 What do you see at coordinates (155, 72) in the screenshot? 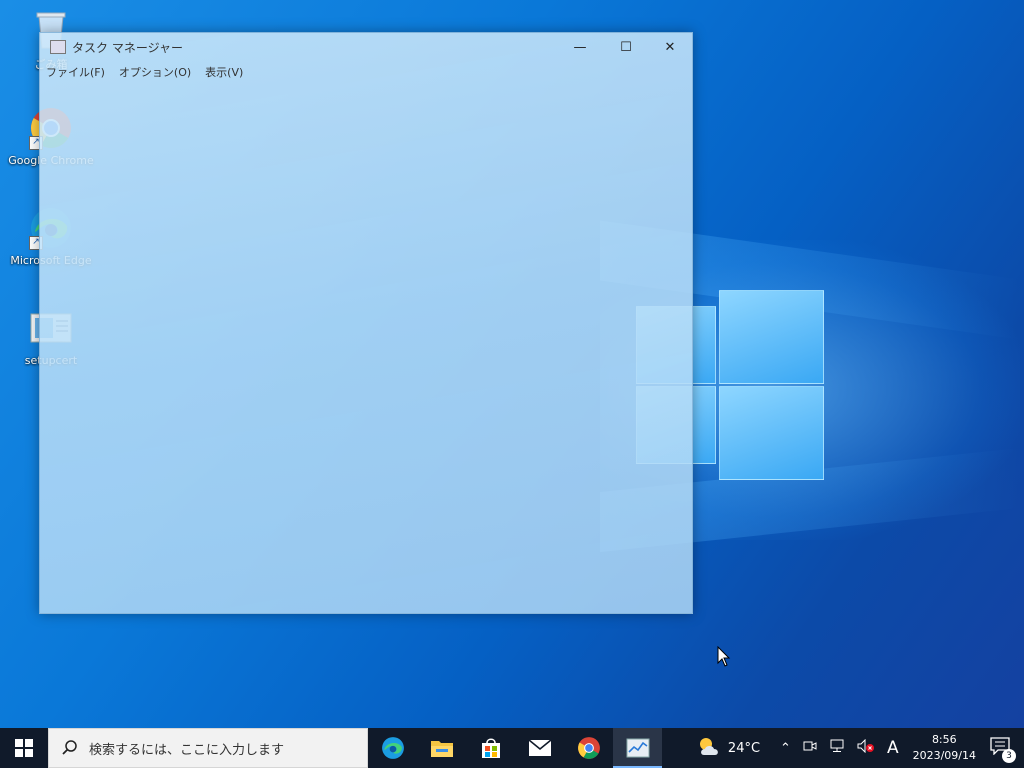
I see `menu-options: オプション(O)` at bounding box center [155, 72].